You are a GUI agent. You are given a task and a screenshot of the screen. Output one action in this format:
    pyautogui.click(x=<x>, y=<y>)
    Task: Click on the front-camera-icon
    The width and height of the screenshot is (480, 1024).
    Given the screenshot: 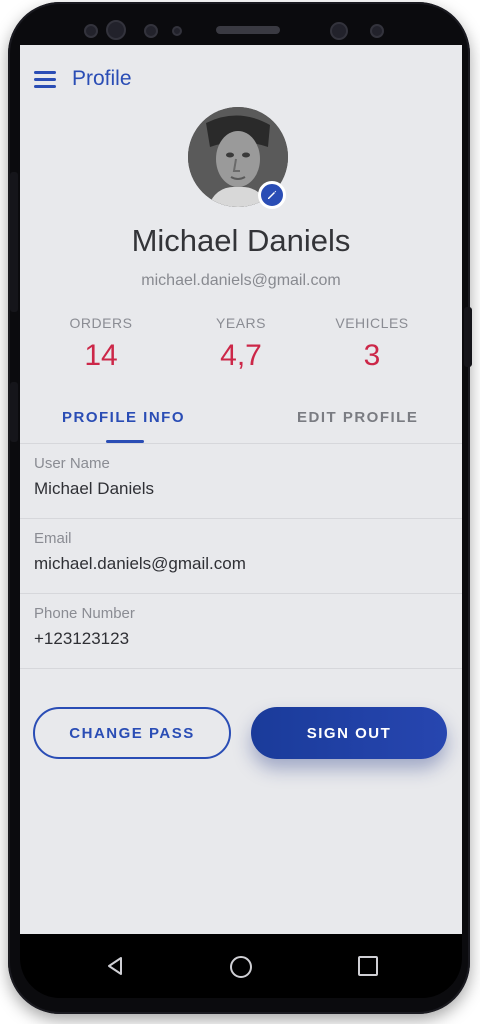 What is the action you would take?
    pyautogui.click(x=339, y=31)
    